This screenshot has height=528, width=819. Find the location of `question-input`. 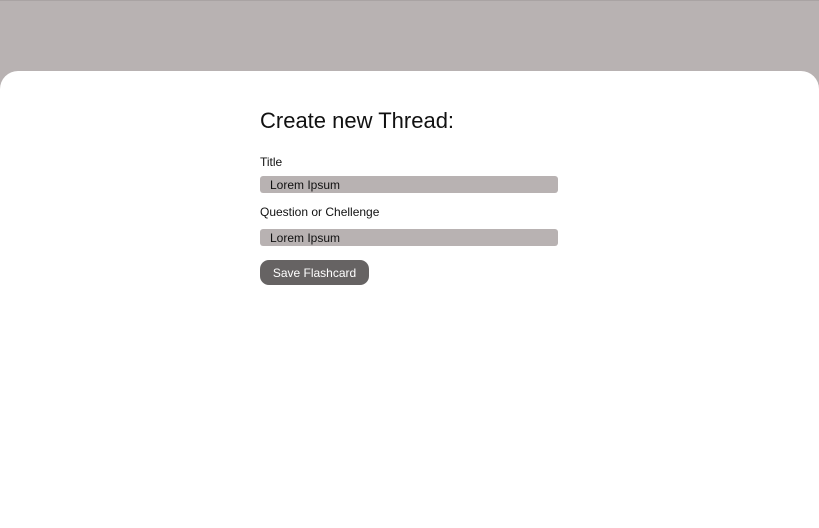

question-input is located at coordinates (409, 237).